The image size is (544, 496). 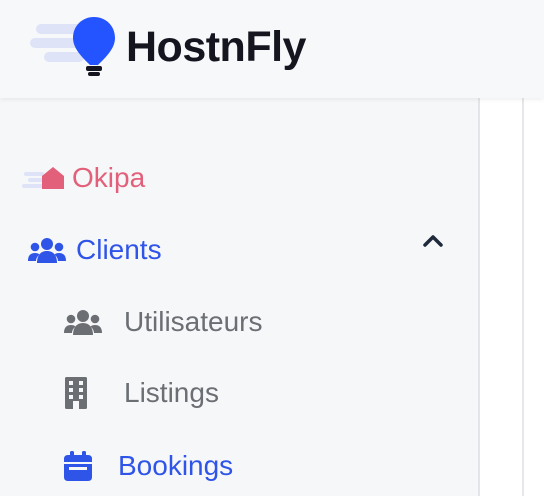 I want to click on balloon-logo-icon, so click(x=72, y=46).